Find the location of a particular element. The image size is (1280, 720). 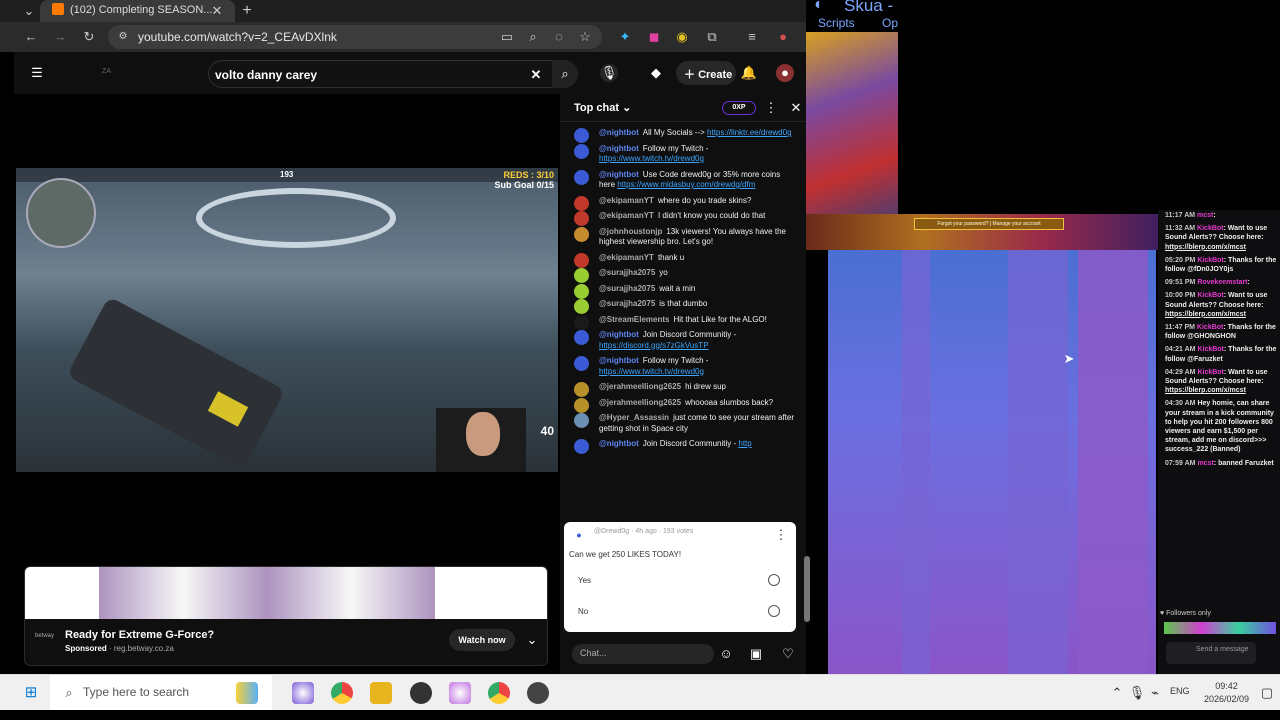

menu-options: Op is located at coordinates (890, 23).